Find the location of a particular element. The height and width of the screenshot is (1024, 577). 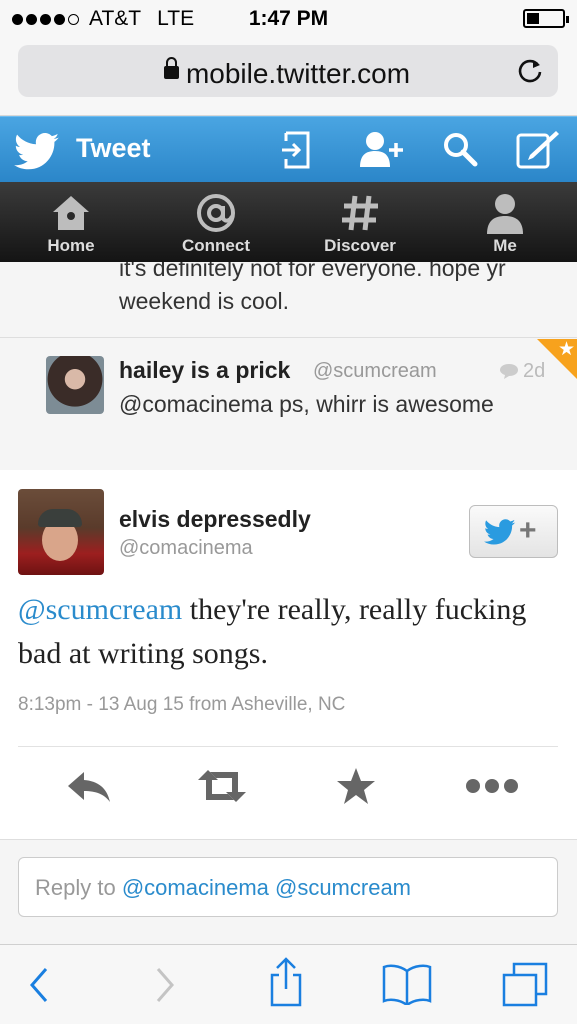

nav-me: Me is located at coordinates (505, 222).